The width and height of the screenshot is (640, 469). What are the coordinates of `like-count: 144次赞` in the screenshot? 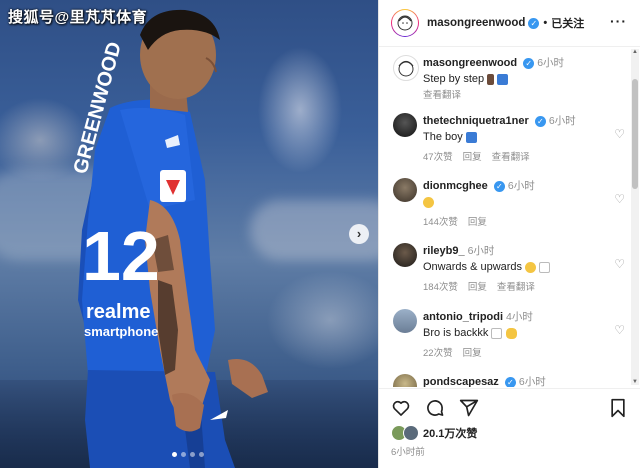 It's located at (440, 222).